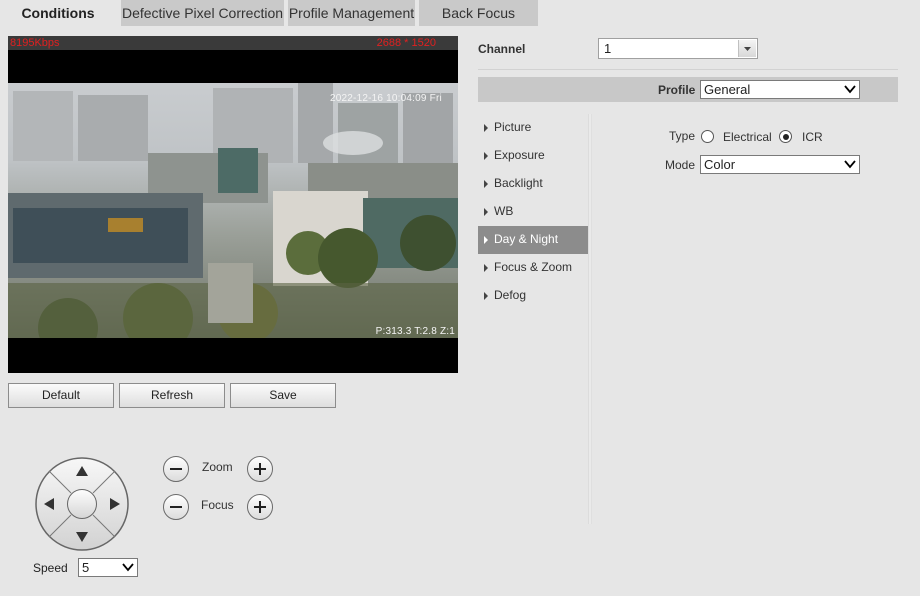  I want to click on menu-item-exposure: Exposure, so click(533, 156).